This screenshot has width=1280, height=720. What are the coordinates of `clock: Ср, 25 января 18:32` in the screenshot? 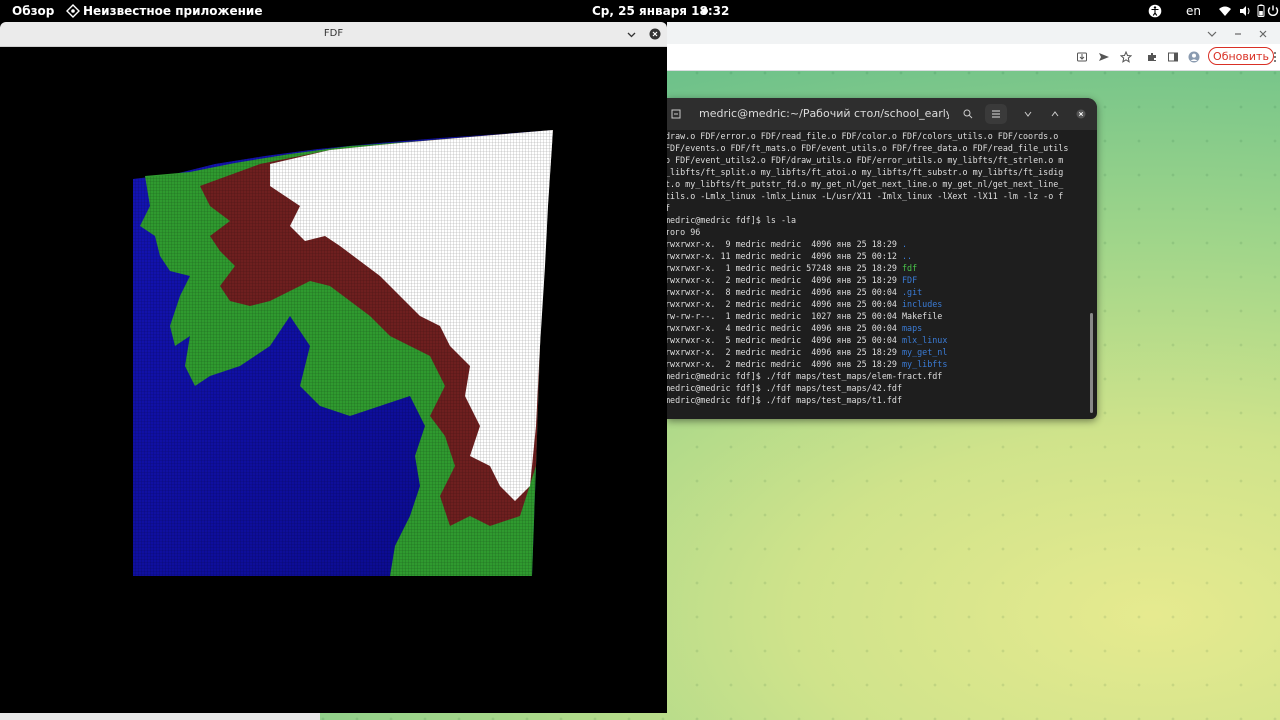 It's located at (660, 11).